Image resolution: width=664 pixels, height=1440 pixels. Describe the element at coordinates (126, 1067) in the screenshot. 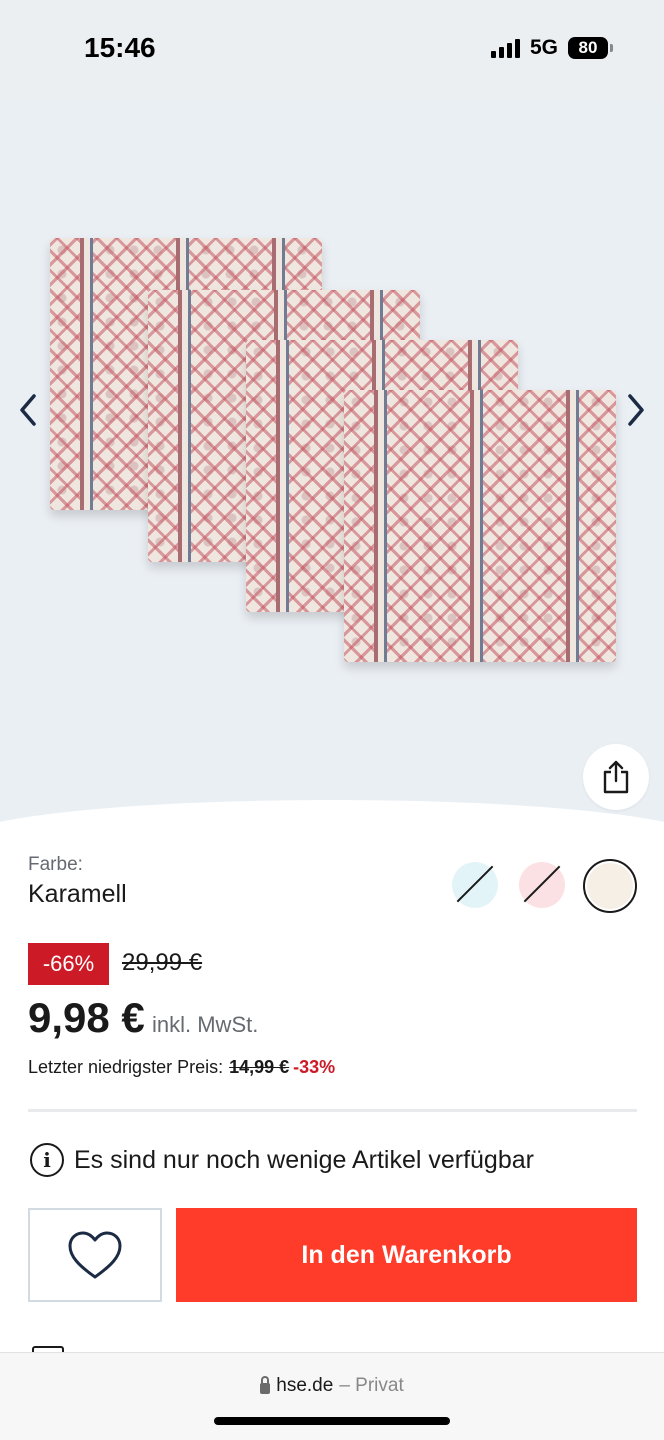

I see `lowest-price-label: Letzter niedrigster Preis:` at that location.